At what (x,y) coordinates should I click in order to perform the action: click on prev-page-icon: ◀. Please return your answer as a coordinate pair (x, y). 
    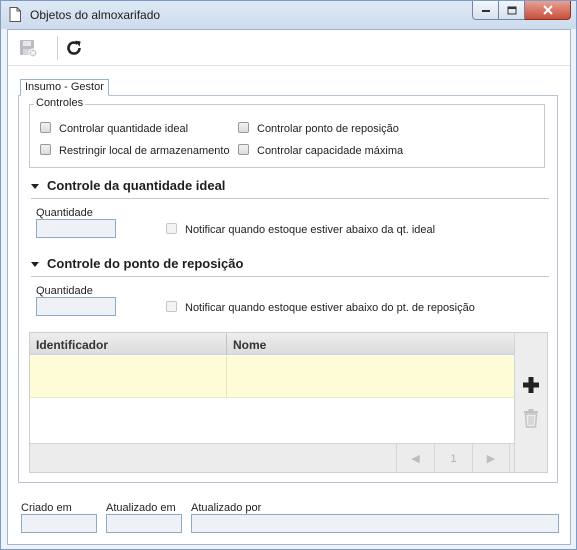
    Looking at the image, I should click on (415, 459).